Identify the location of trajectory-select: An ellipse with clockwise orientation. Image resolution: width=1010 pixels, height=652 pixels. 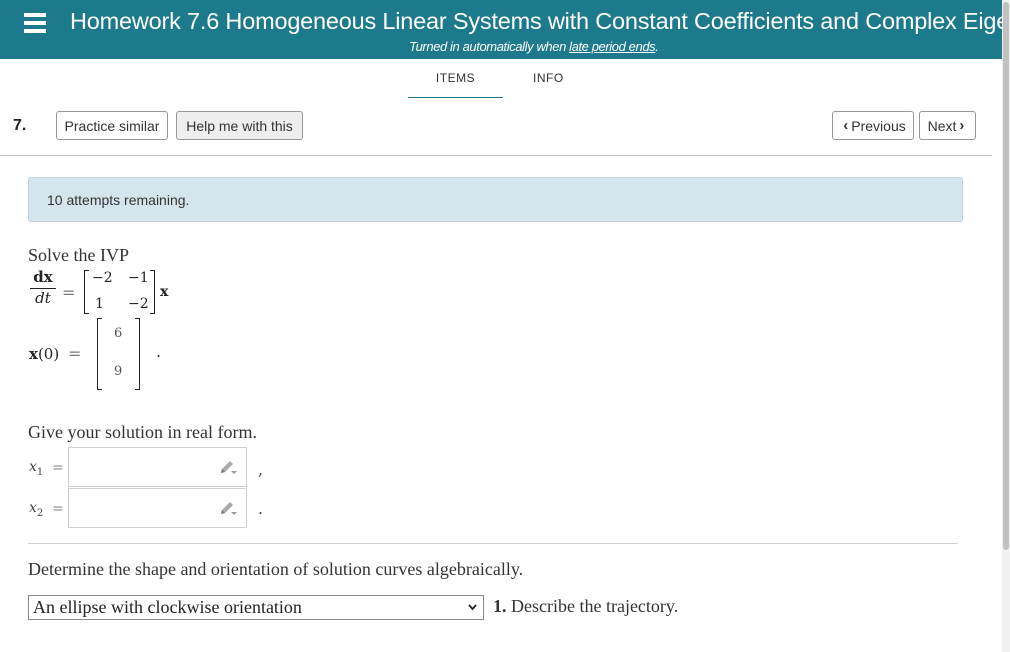
(256, 607).